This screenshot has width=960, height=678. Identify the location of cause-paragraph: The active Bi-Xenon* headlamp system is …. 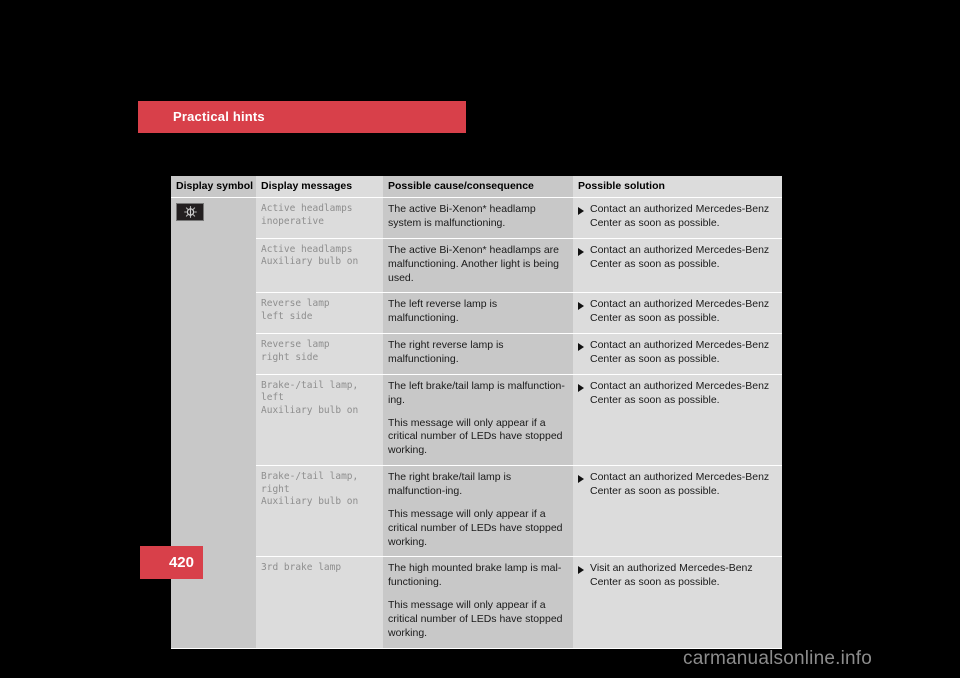
(462, 216).